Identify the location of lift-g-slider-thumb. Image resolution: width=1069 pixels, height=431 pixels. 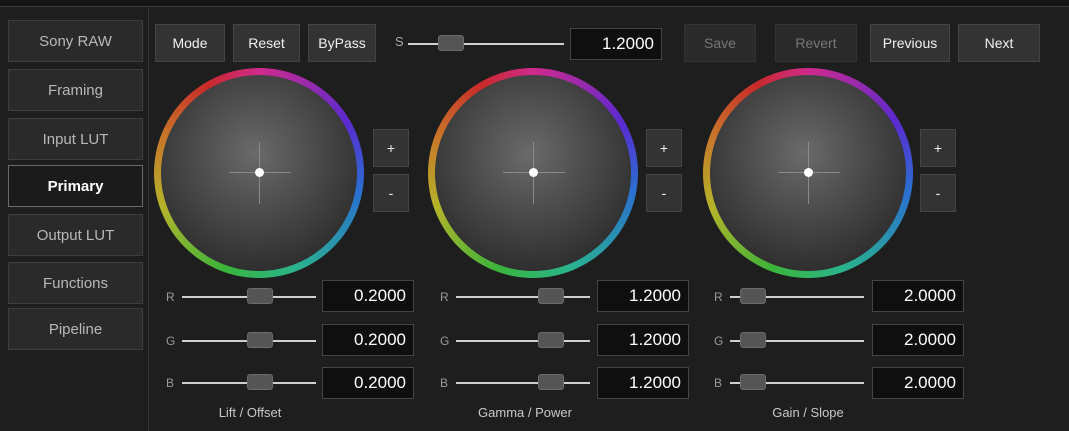
(260, 340).